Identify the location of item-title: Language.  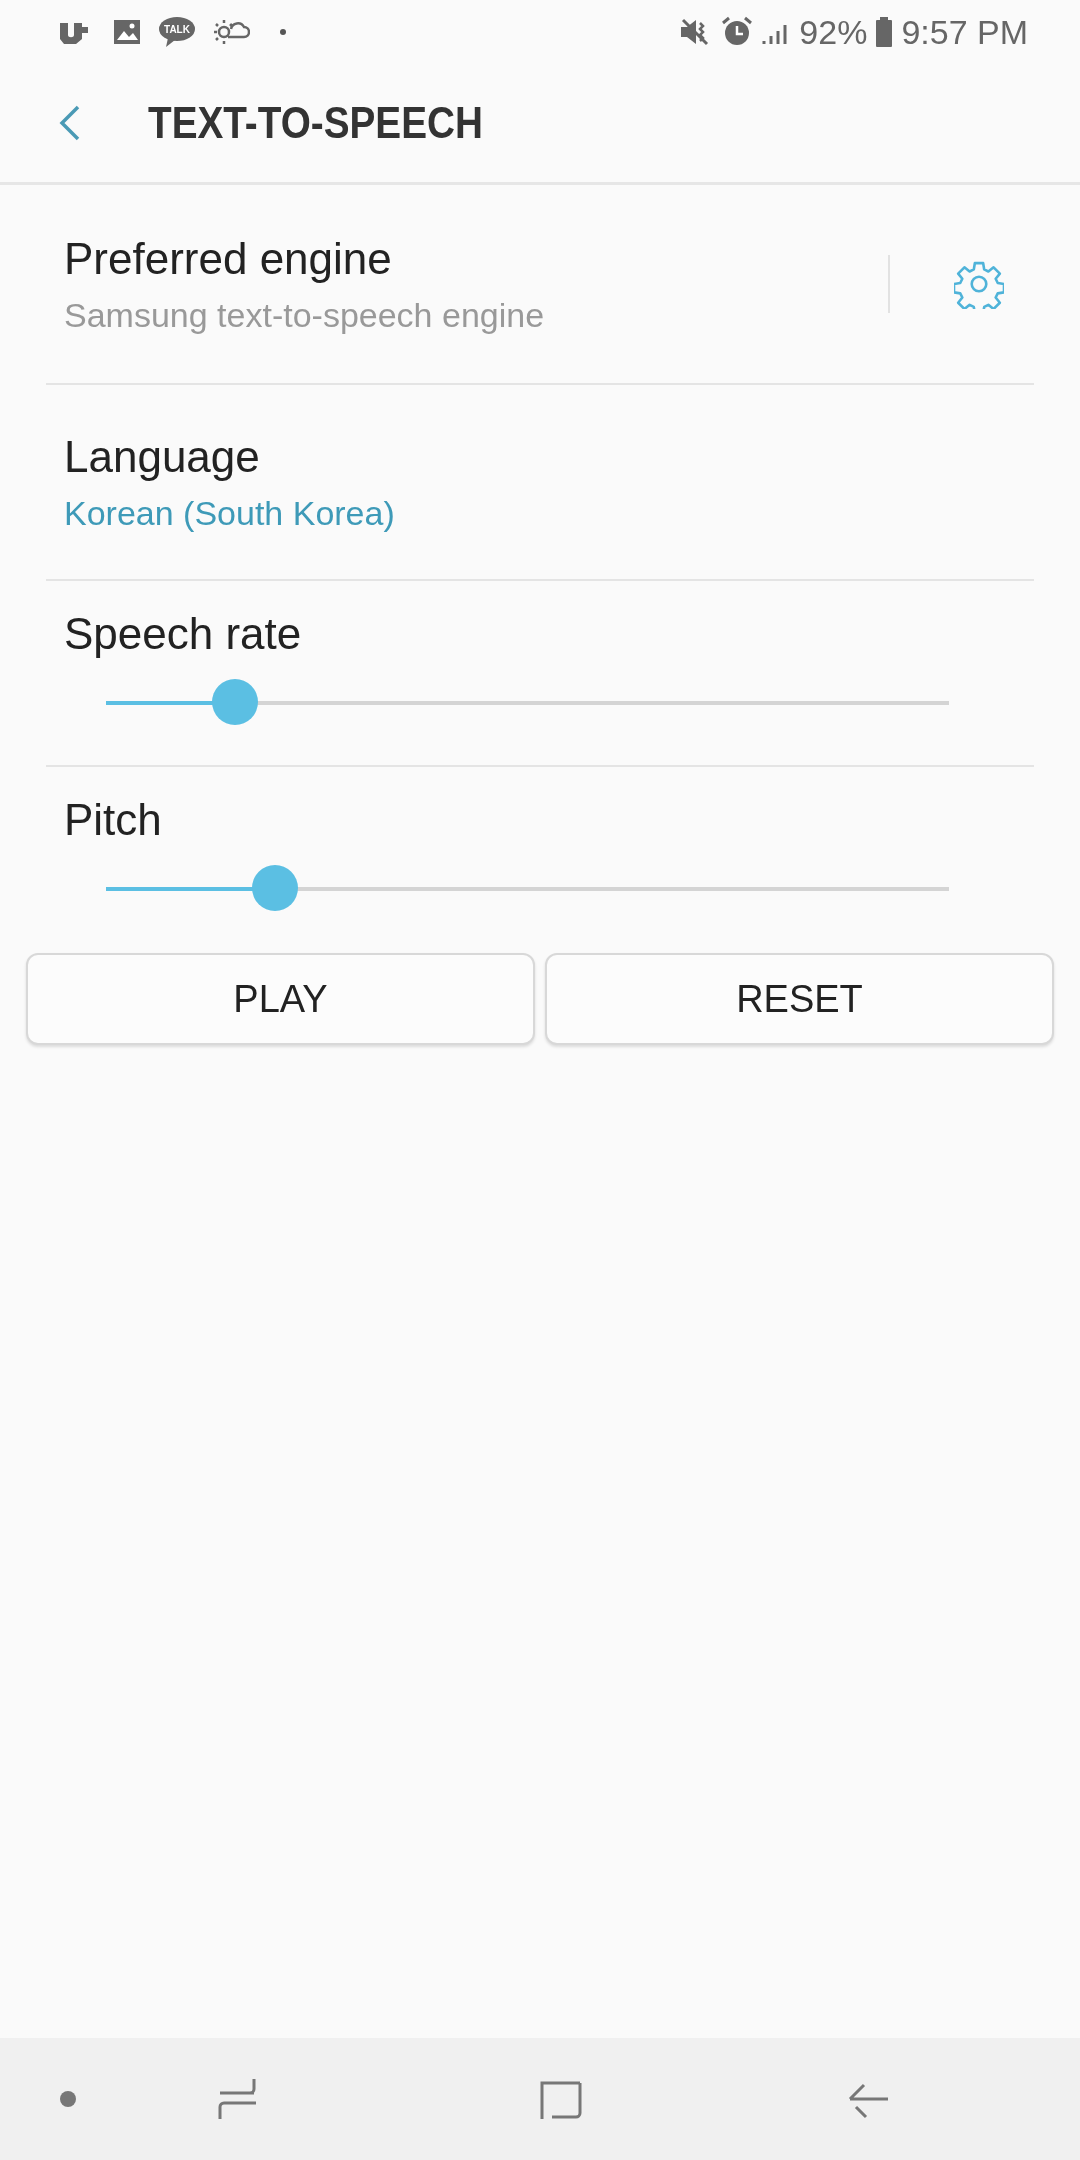
(162, 456).